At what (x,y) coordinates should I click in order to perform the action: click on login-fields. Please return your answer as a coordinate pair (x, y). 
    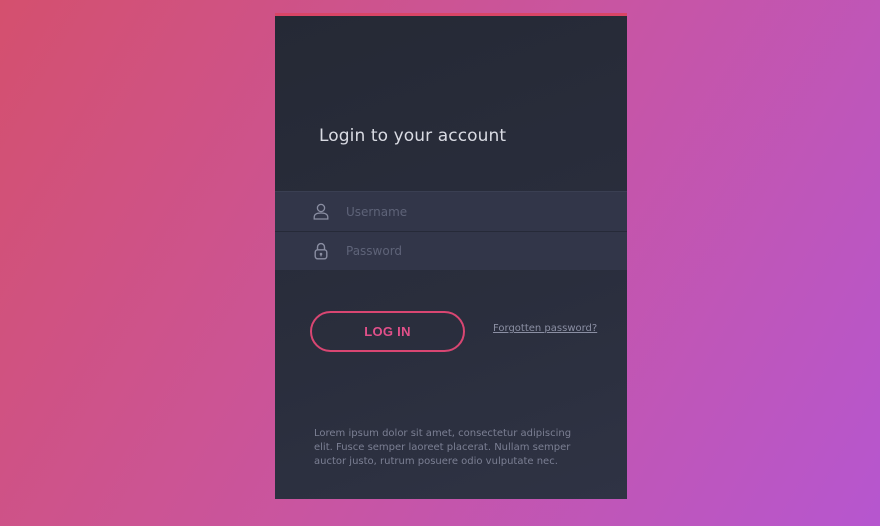
    Looking at the image, I should click on (451, 230).